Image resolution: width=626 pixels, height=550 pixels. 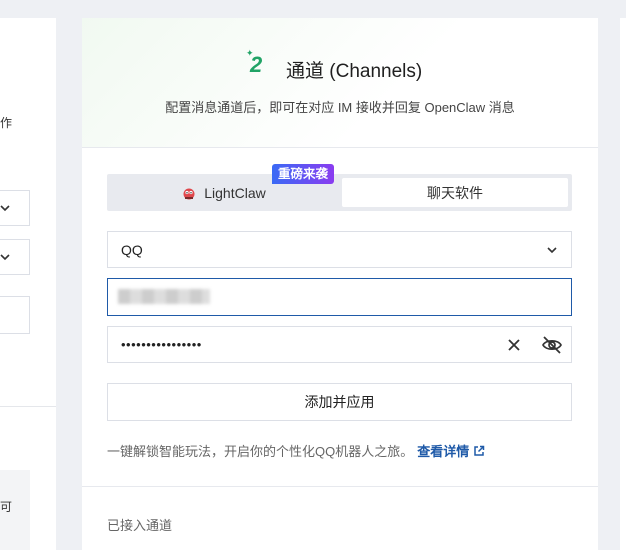 What do you see at coordinates (256, 64) in the screenshot?
I see `step-number: 2` at bounding box center [256, 64].